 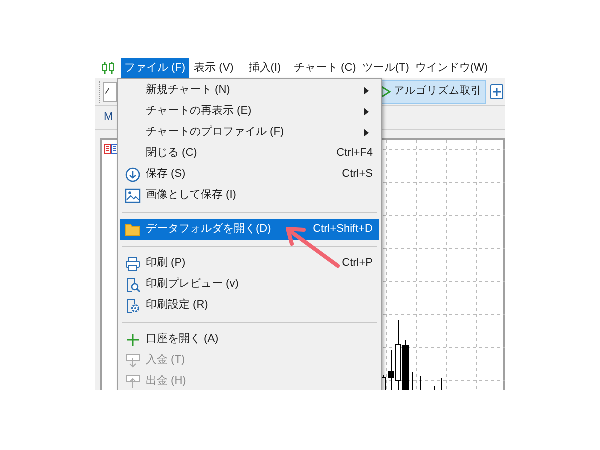 What do you see at coordinates (109, 68) in the screenshot?
I see `candlestick-logo-icon` at bounding box center [109, 68].